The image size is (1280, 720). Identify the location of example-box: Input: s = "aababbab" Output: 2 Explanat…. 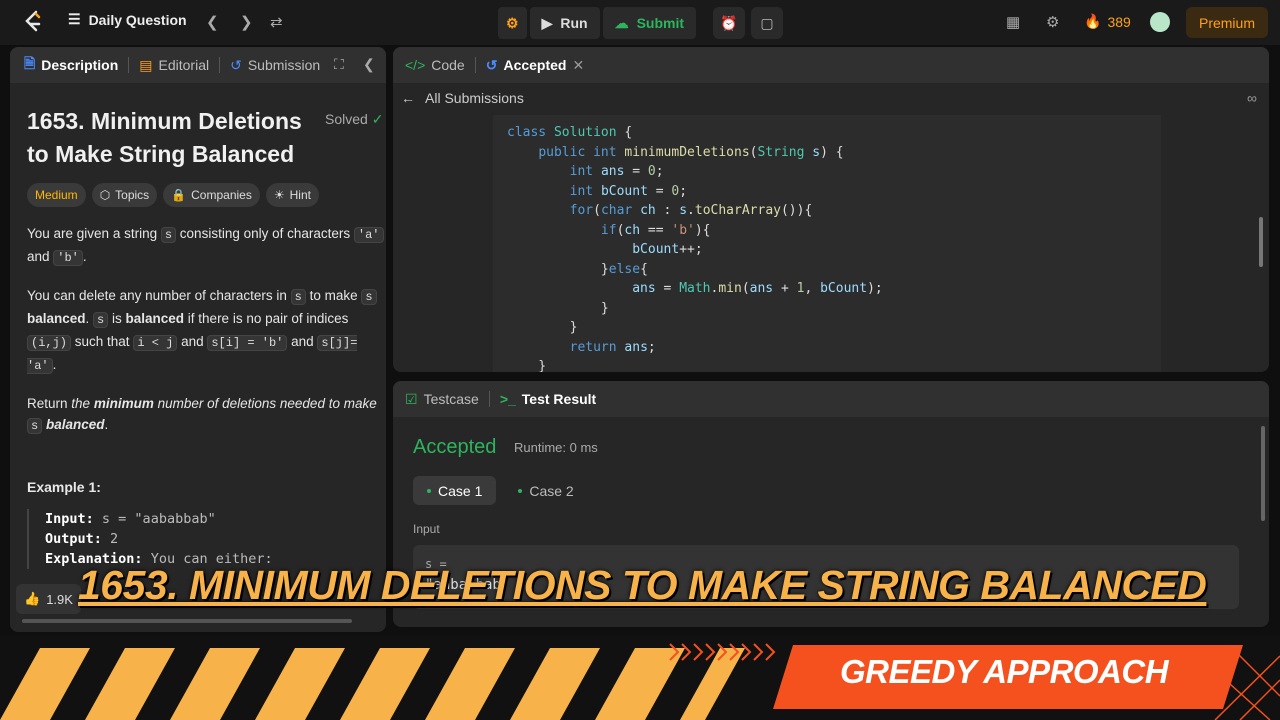
(150, 539).